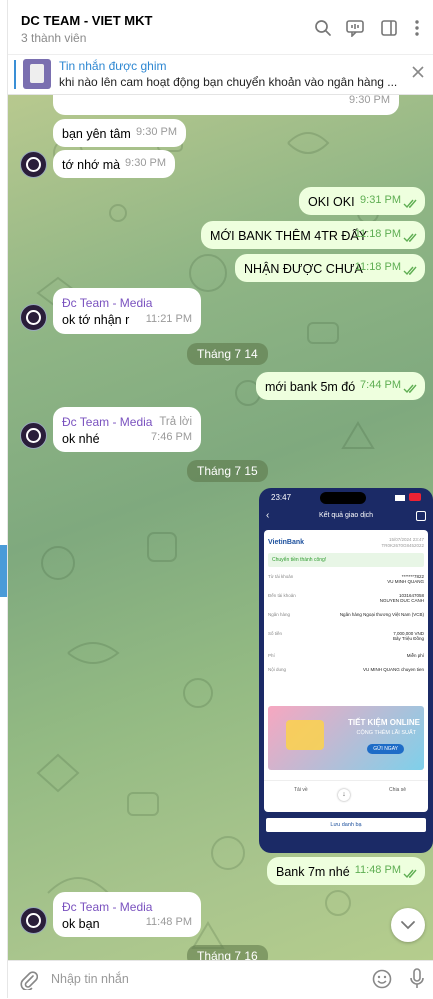  What do you see at coordinates (346, 560) in the screenshot?
I see `success-banner: Chuyển tiền thành công!` at bounding box center [346, 560].